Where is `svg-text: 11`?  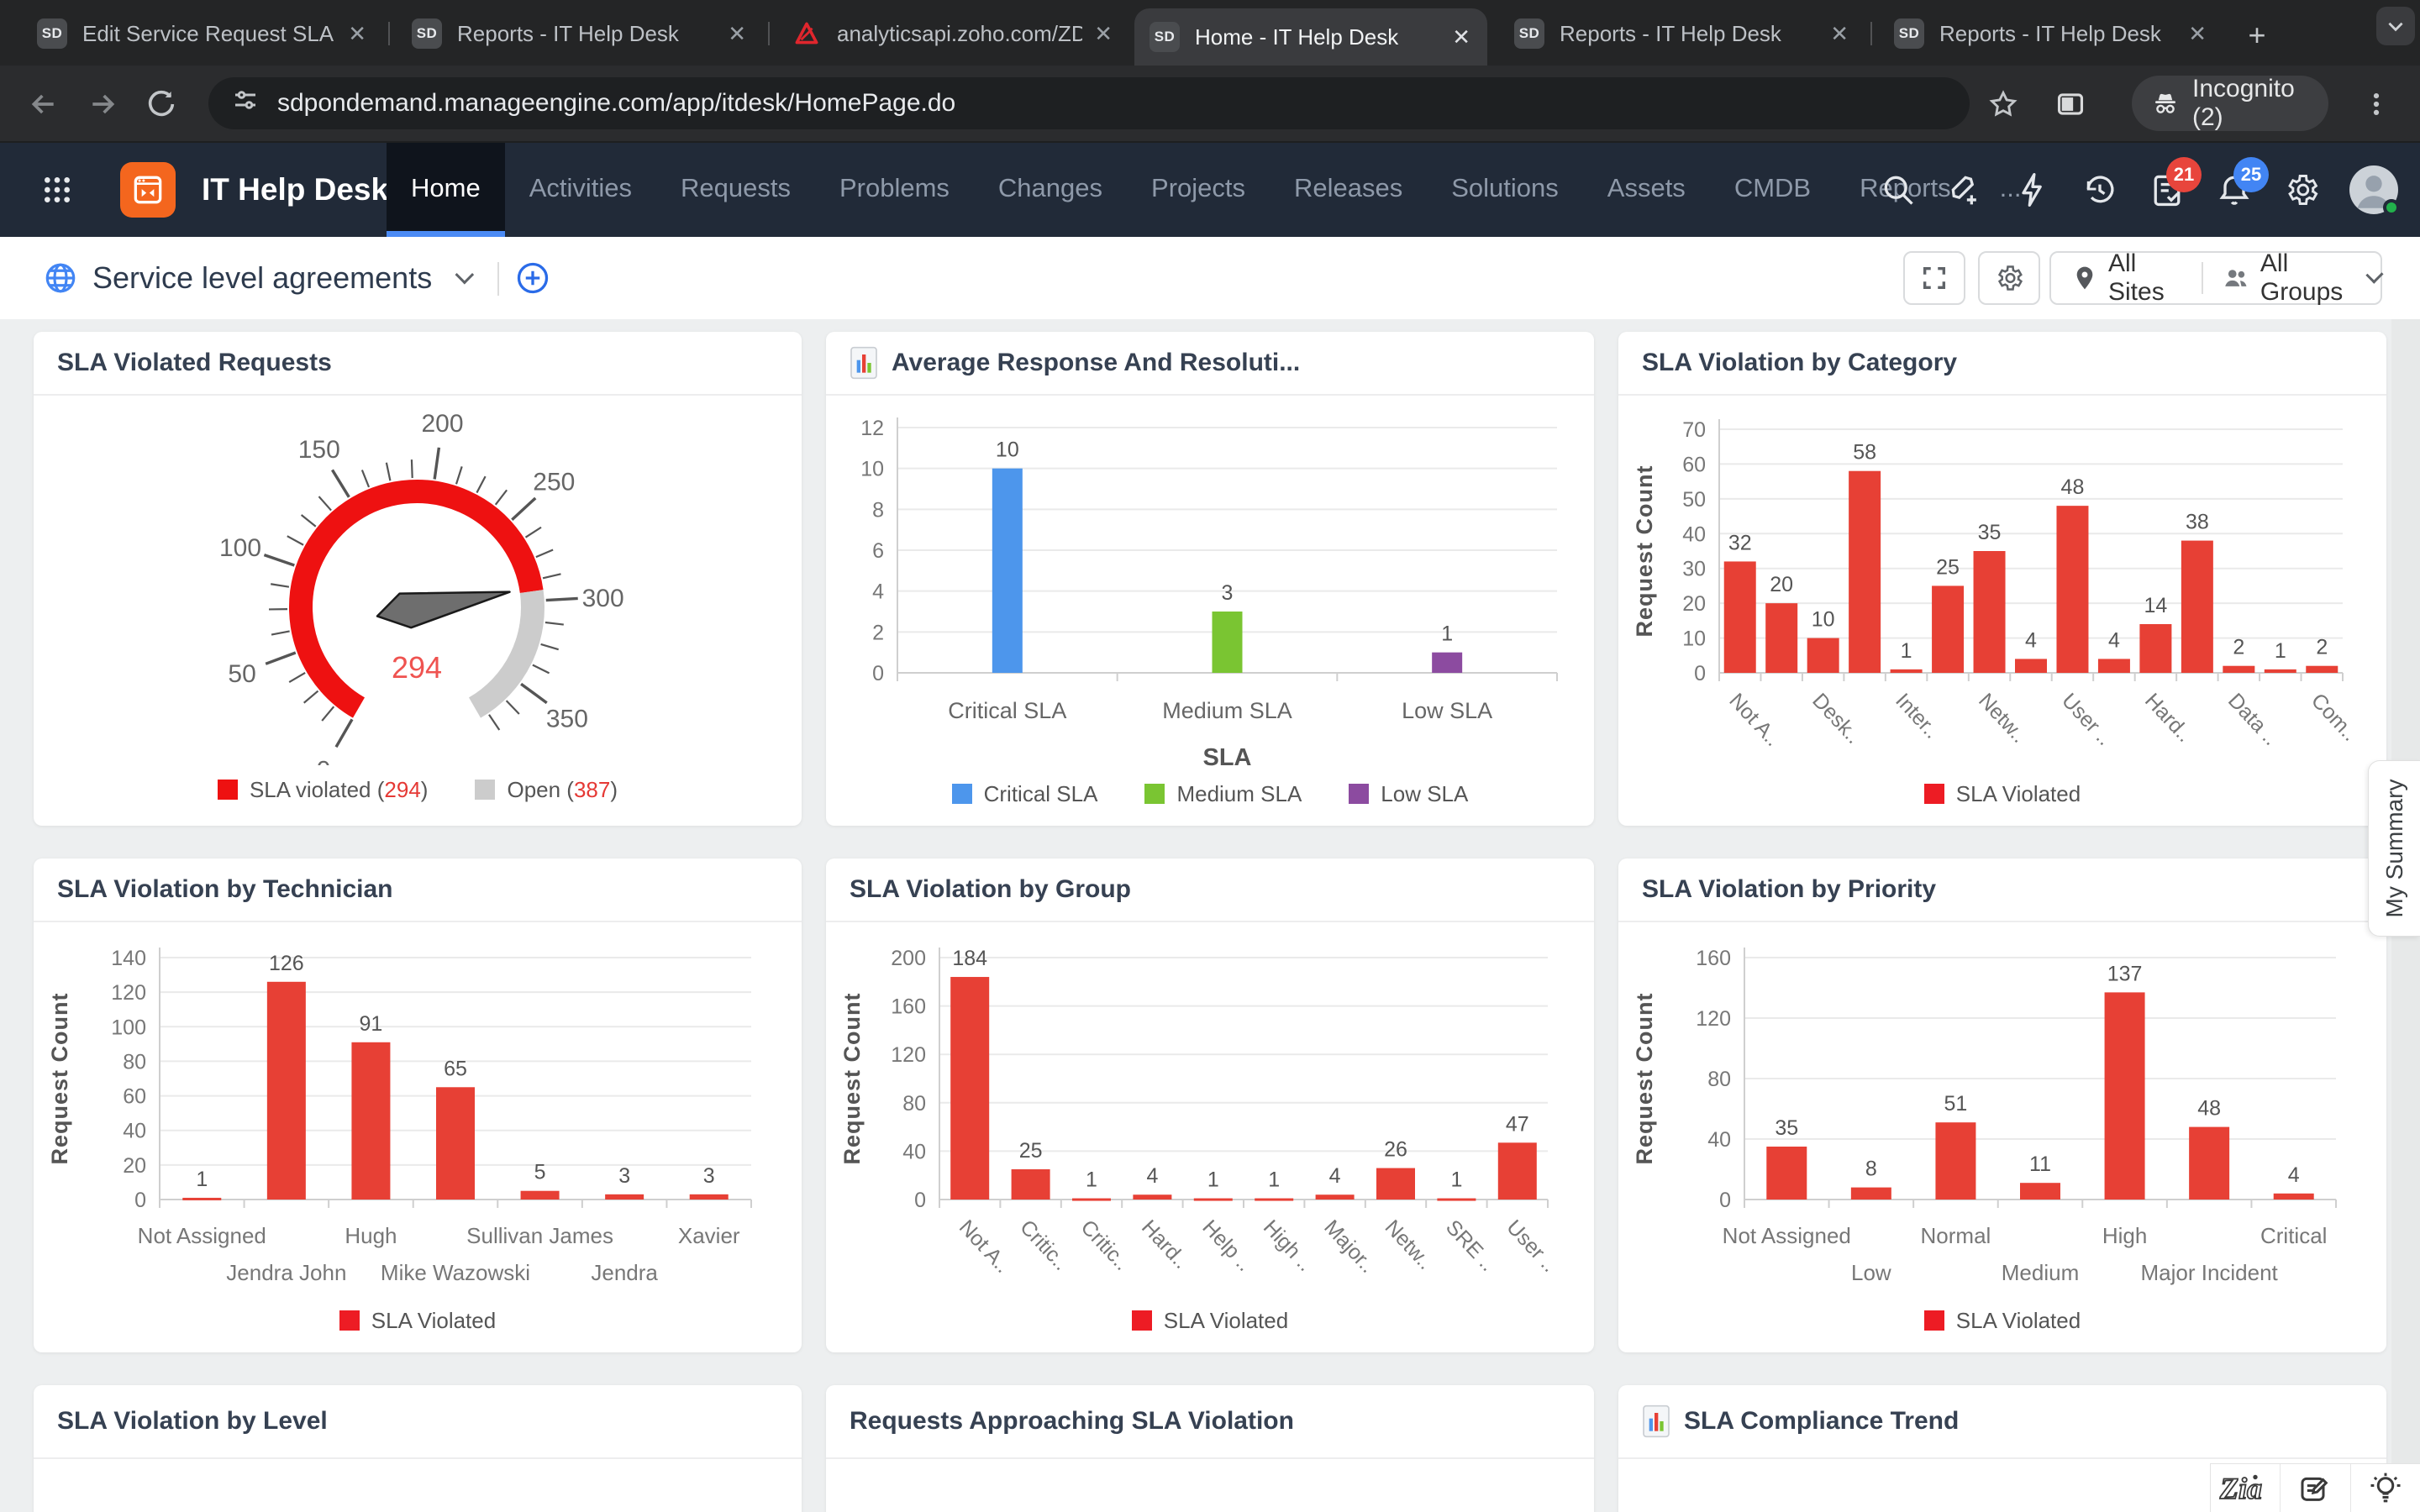
svg-text: 11 is located at coordinates (2040, 1164).